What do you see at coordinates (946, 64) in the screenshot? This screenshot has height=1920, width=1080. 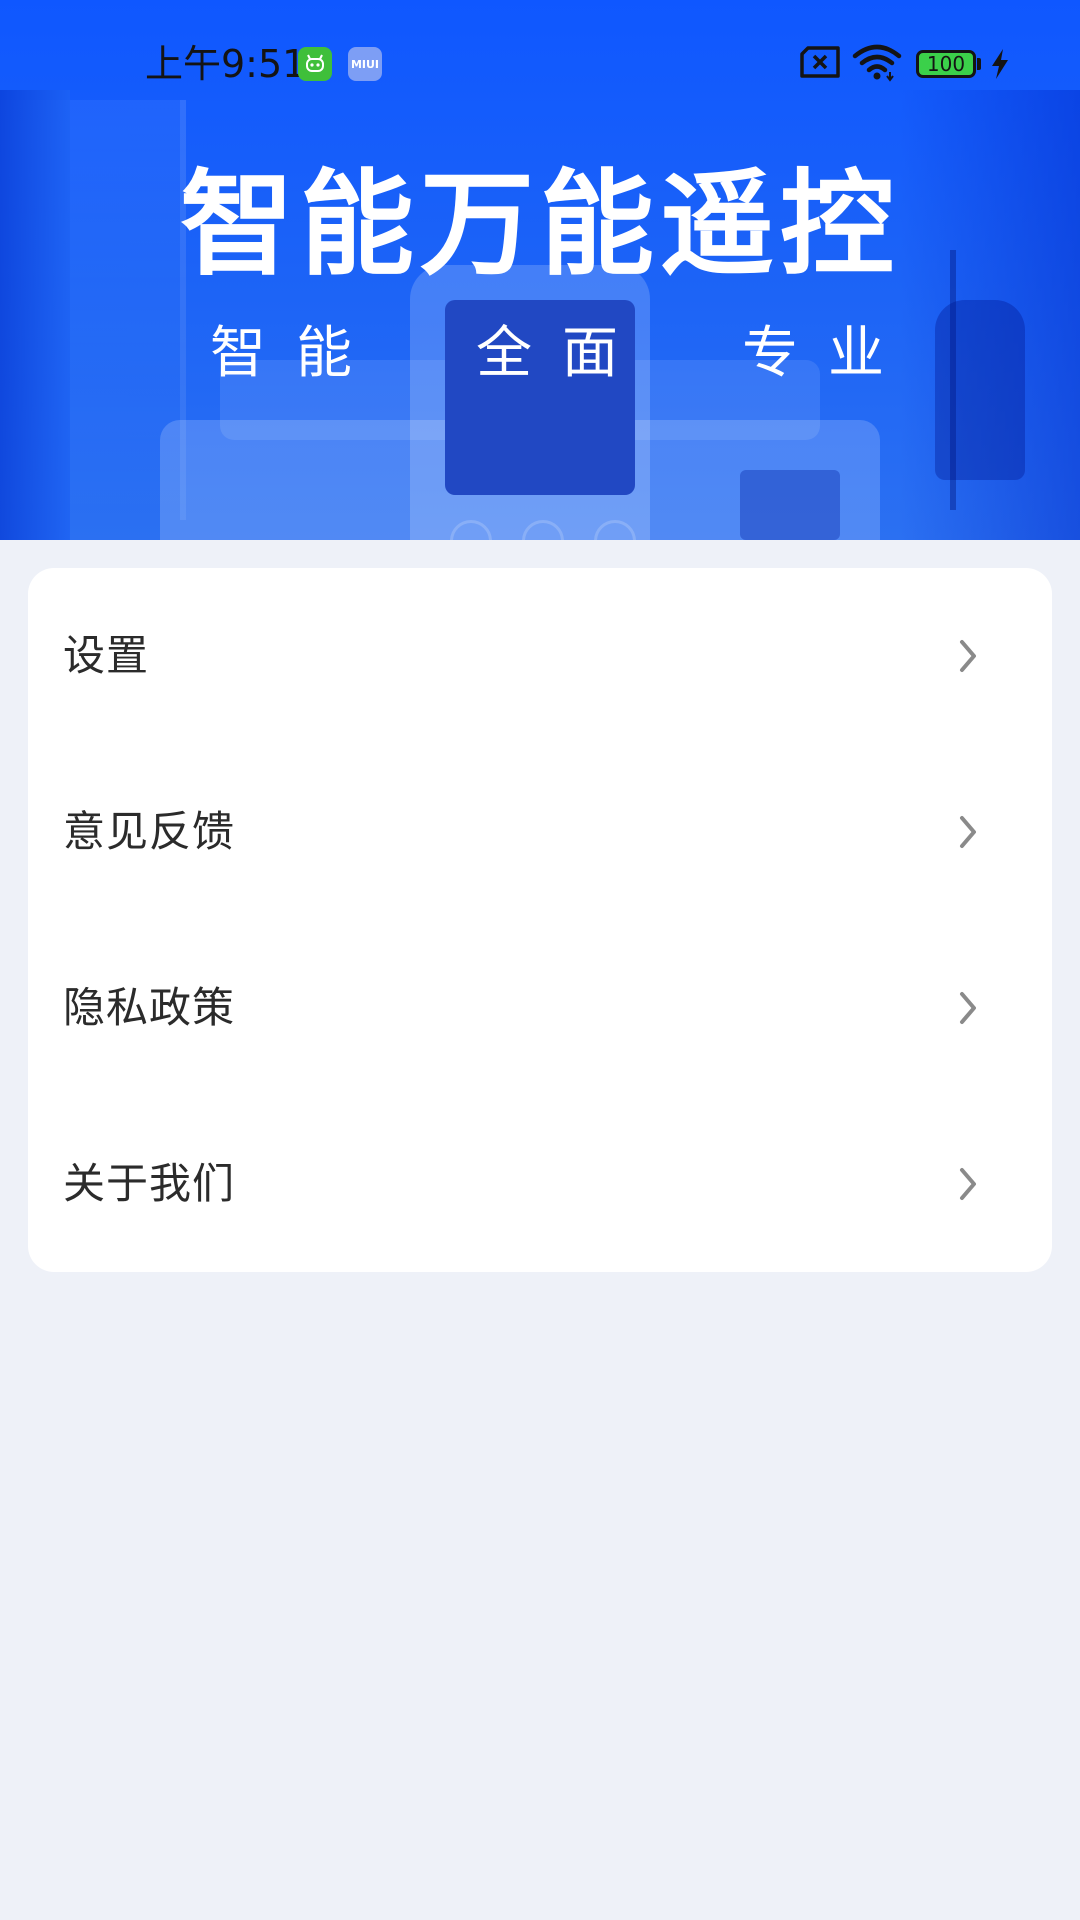 I see `battery-indicator: 100` at bounding box center [946, 64].